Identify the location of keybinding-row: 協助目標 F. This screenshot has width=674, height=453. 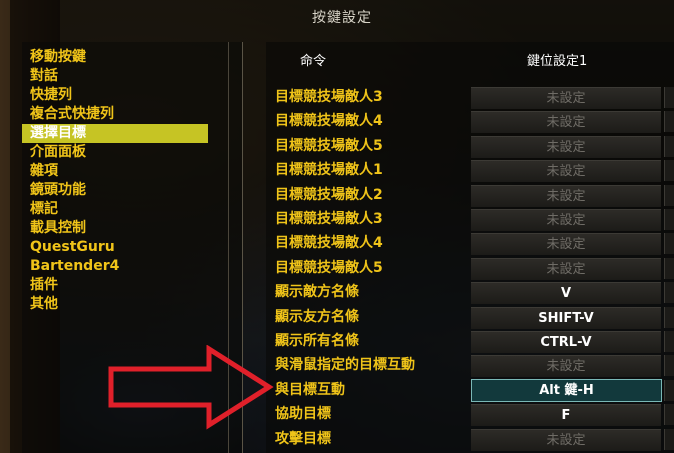
(337, 415).